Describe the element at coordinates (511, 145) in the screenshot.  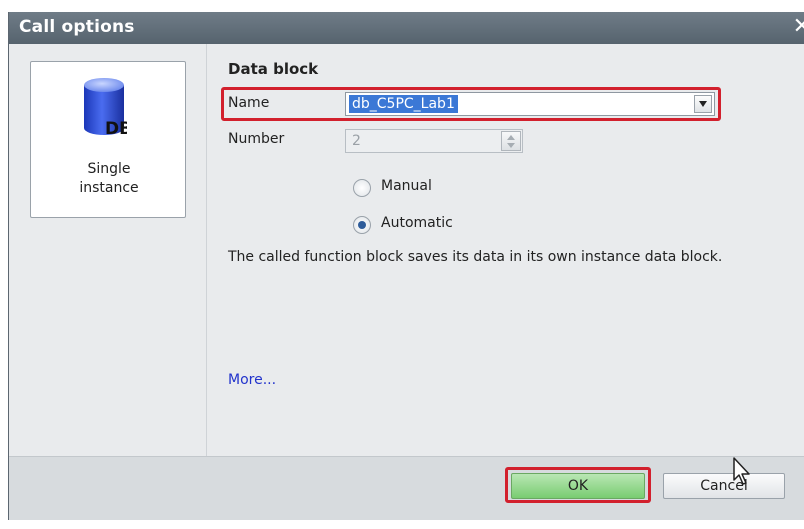
I see `spin-down-icon` at that location.